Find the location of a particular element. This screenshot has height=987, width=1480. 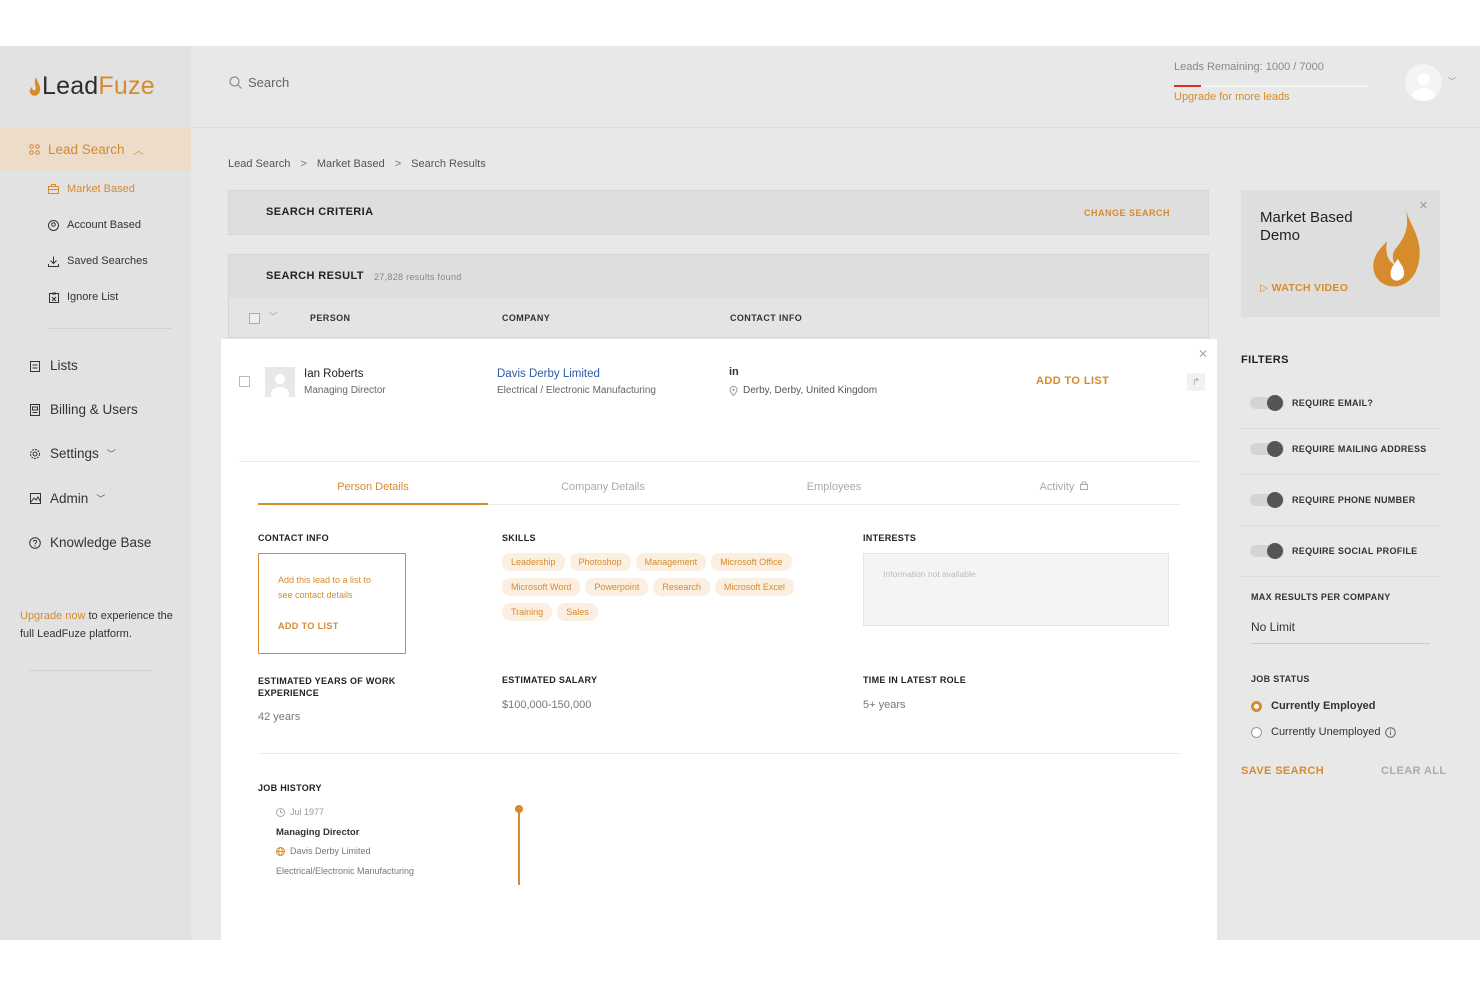

max-results-input: No Limit is located at coordinates (1340, 632).